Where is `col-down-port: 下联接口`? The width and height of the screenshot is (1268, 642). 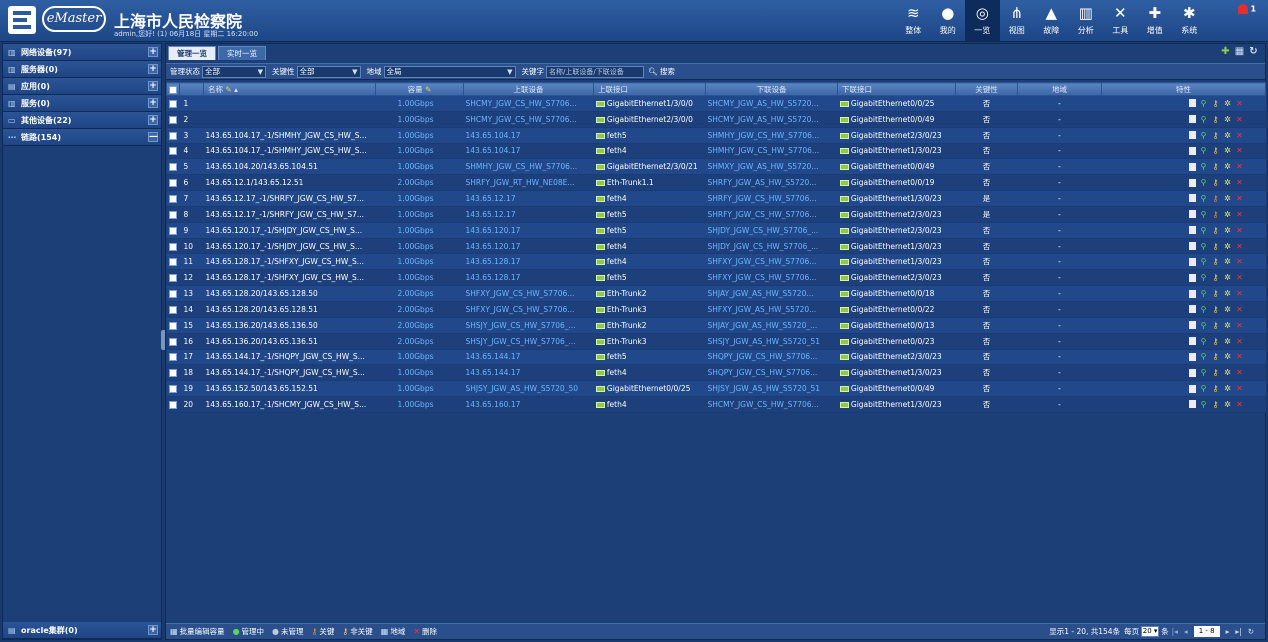 col-down-port: 下联接口 is located at coordinates (896, 89).